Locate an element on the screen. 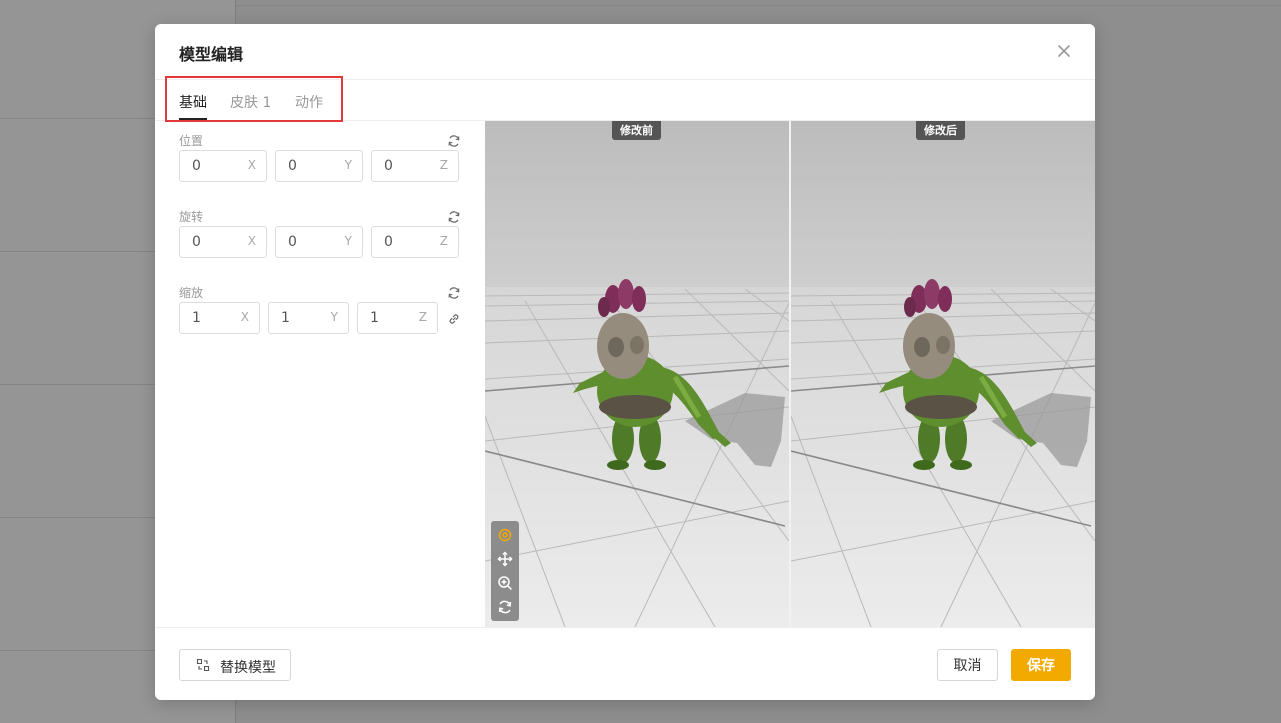  scale-z-field: Z is located at coordinates (397, 318).